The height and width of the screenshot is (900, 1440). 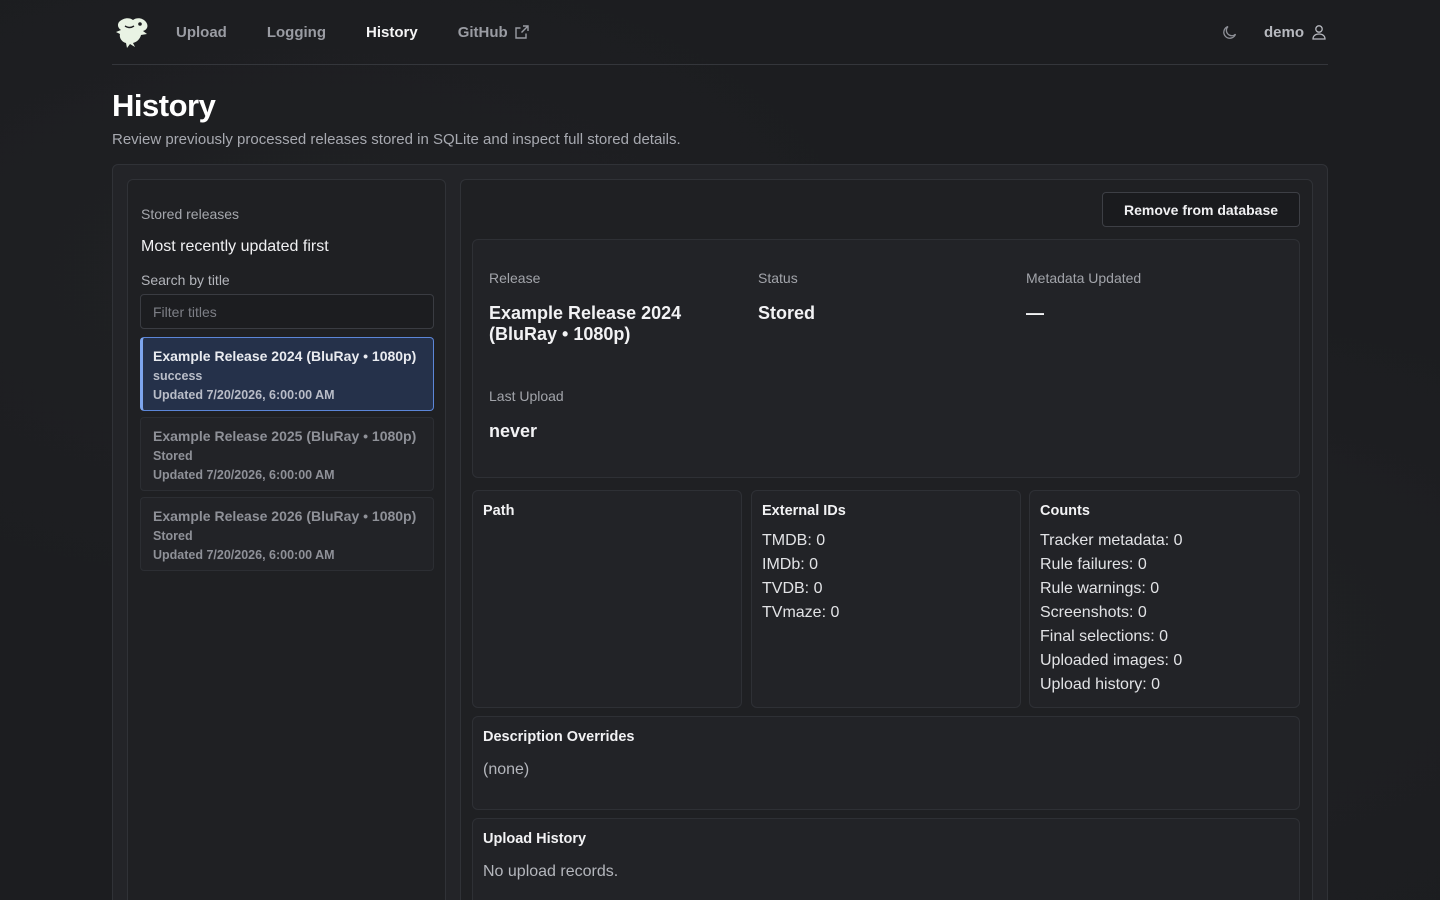 I want to click on release-label: Release, so click(x=515, y=278).